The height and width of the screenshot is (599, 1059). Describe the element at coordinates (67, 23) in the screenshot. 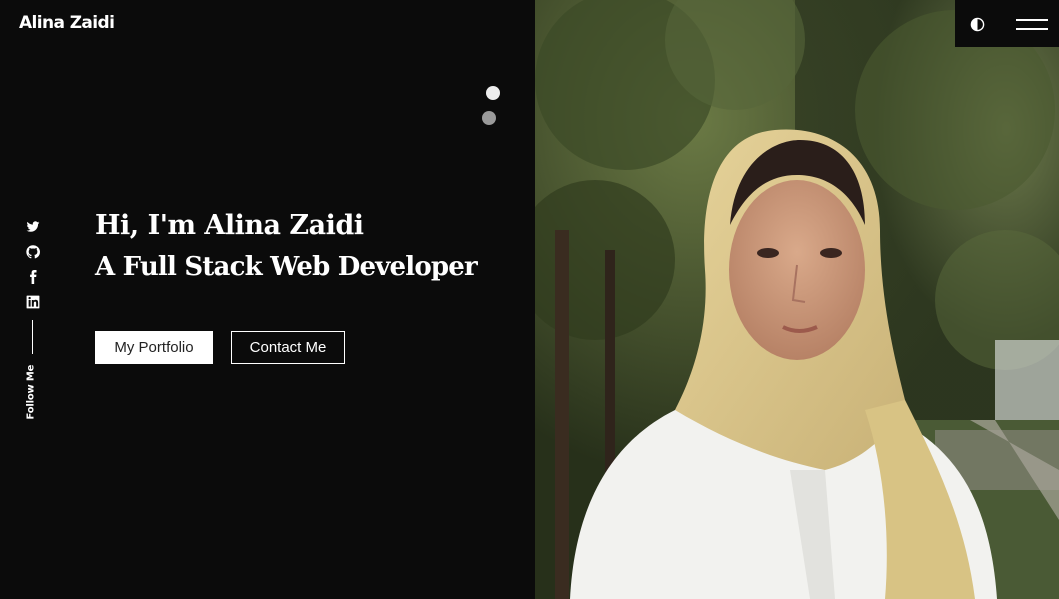

I see `site-logo: Alina Zaidi` at that location.